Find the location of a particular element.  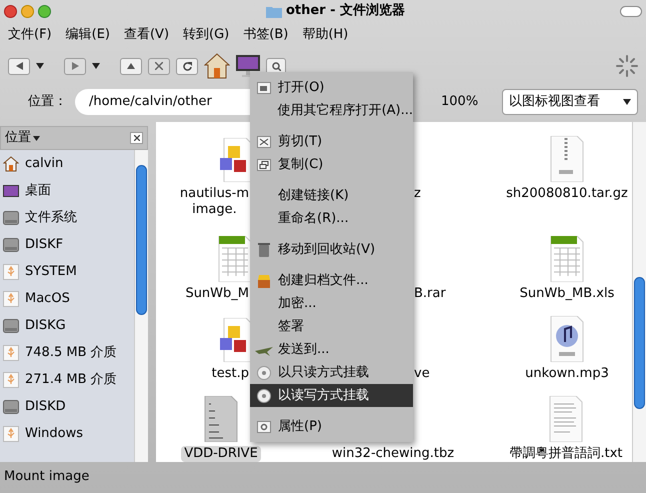

zoom-level: 100% is located at coordinates (459, 102).